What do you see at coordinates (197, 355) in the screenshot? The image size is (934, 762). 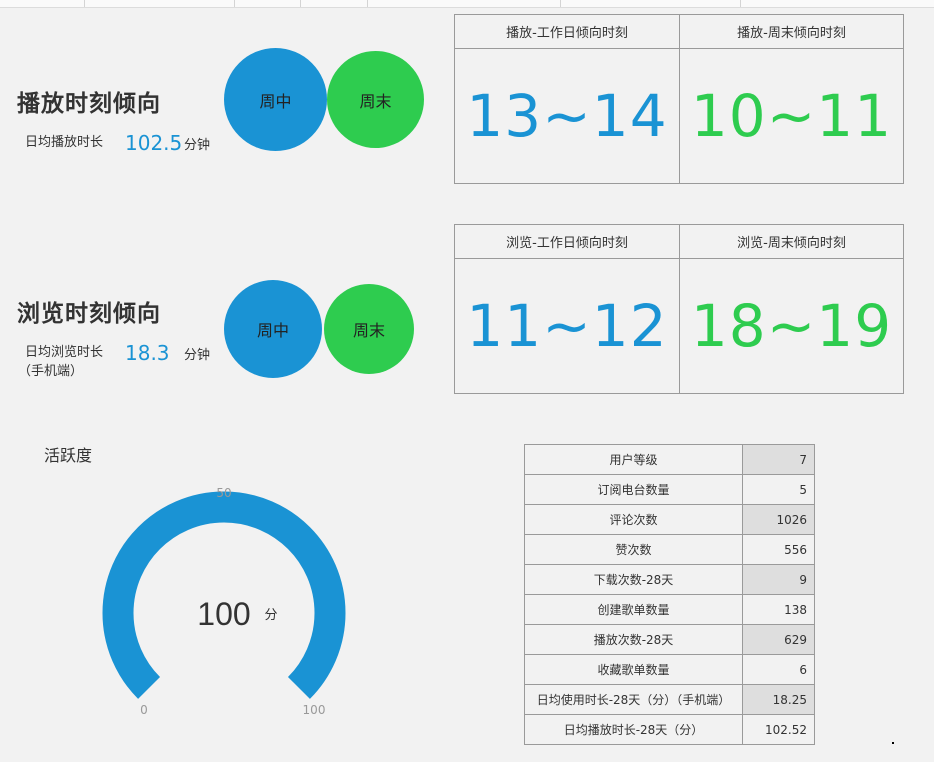 I see `browse-daily-unit: 分钟` at bounding box center [197, 355].